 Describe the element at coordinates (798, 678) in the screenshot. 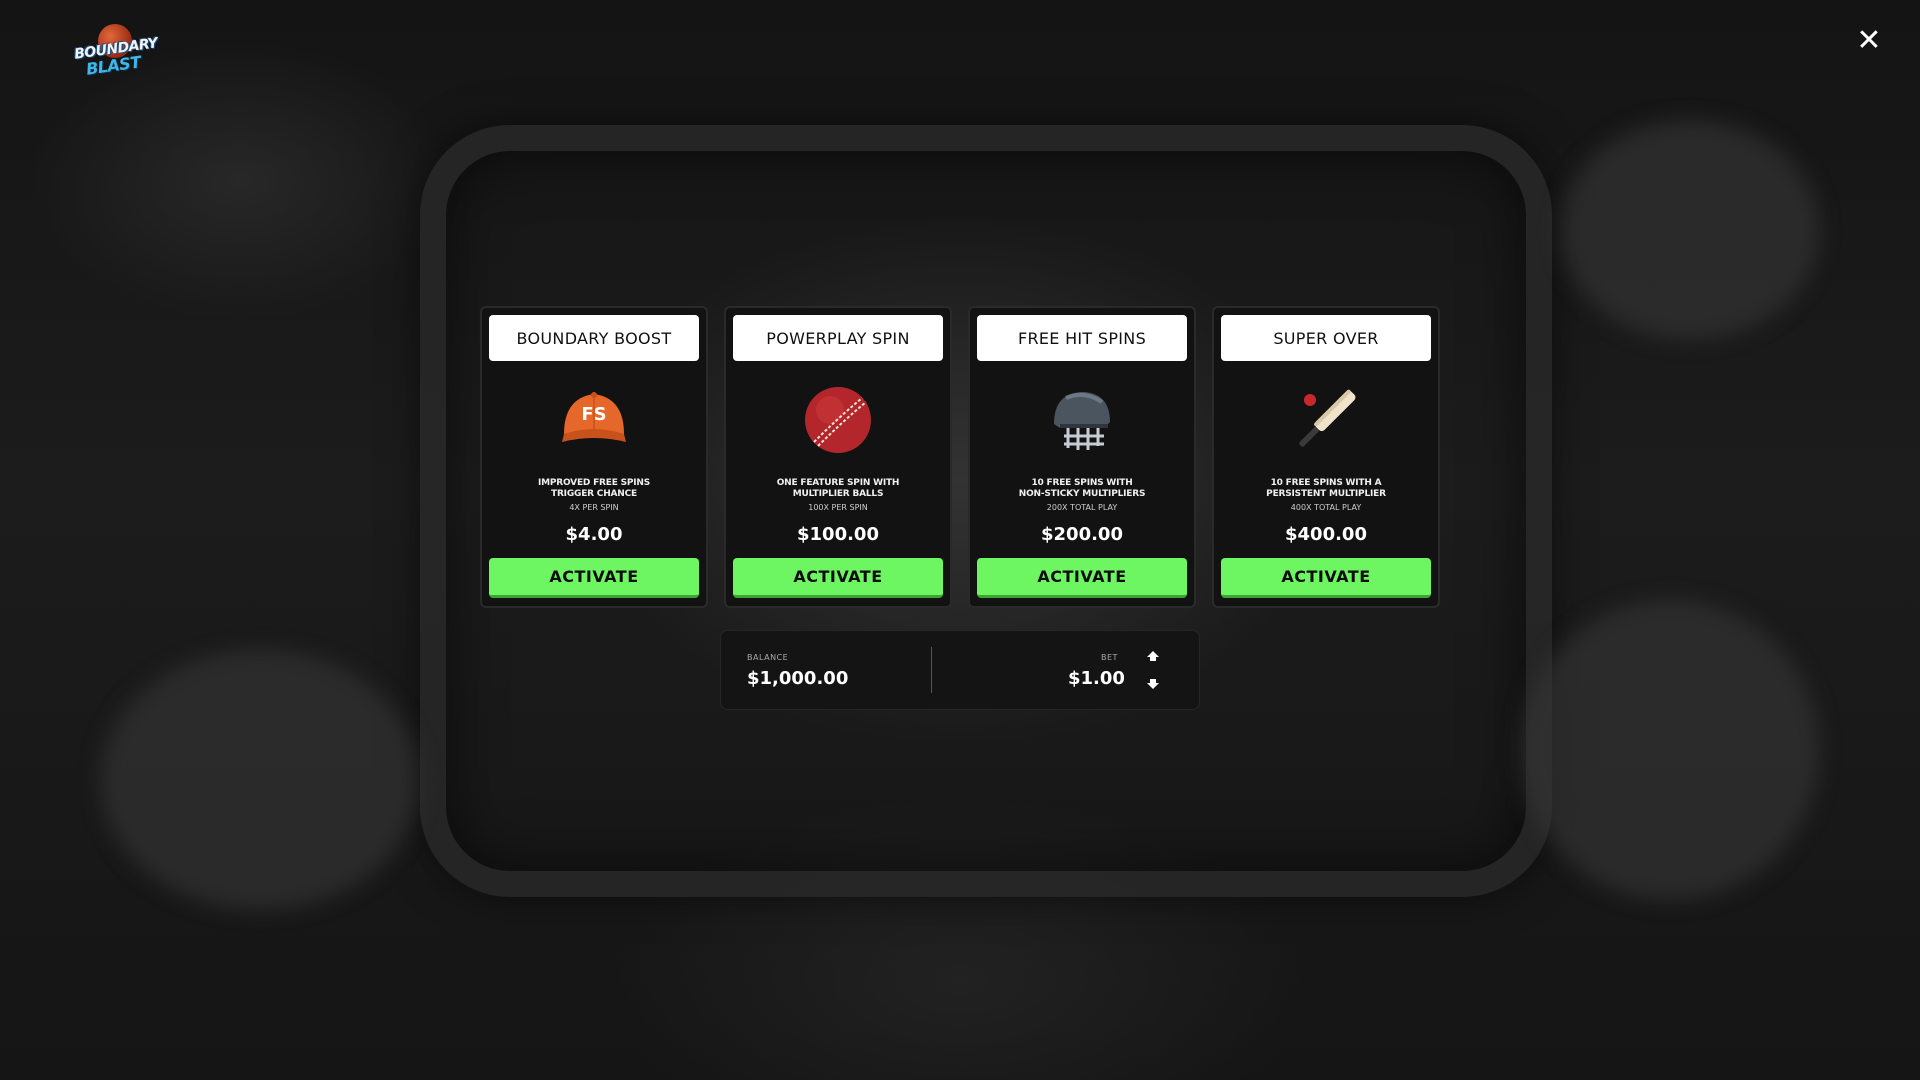

I see `balance-value: $1,000.00` at that location.